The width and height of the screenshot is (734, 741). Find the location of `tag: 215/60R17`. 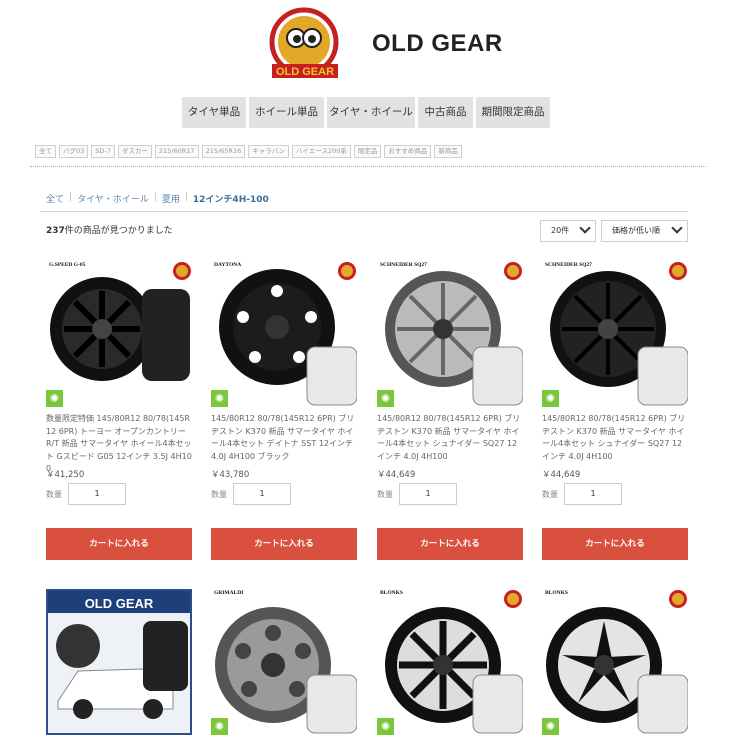

tag: 215/60R17 is located at coordinates (176, 151).